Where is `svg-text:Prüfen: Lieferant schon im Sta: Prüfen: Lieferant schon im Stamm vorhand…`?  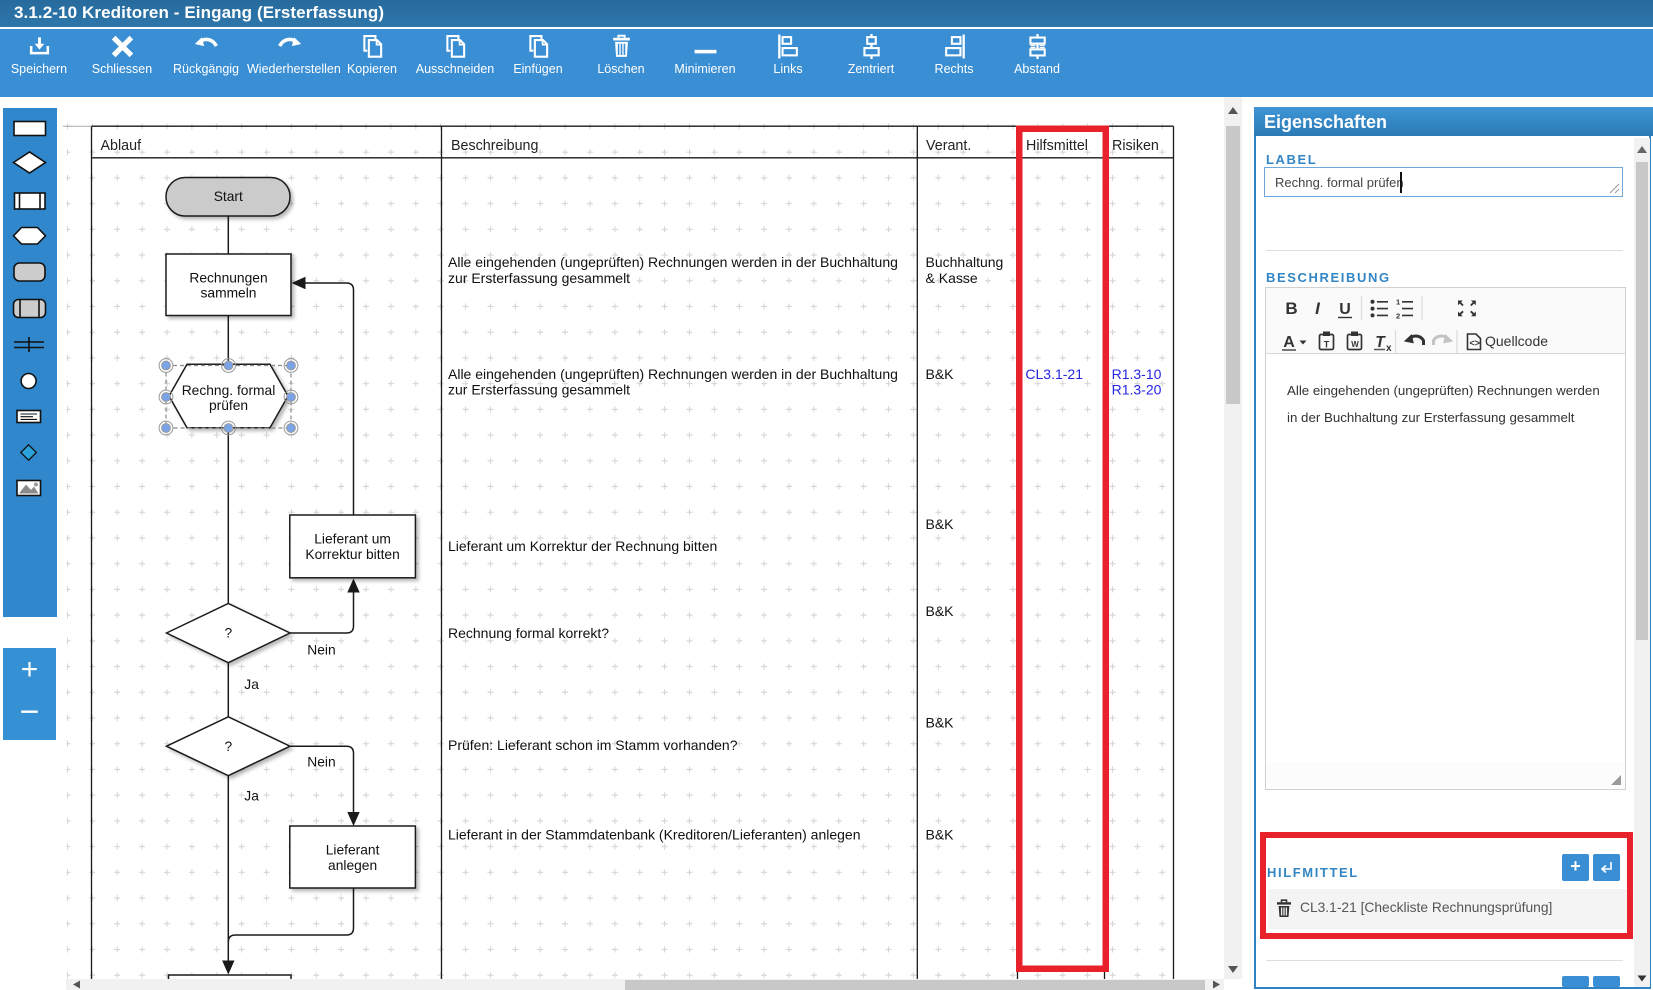 svg-text:Prüfen: Lieferant schon im Sta: Prüfen: Lieferant schon im Stamm vorhand… is located at coordinates (593, 745).